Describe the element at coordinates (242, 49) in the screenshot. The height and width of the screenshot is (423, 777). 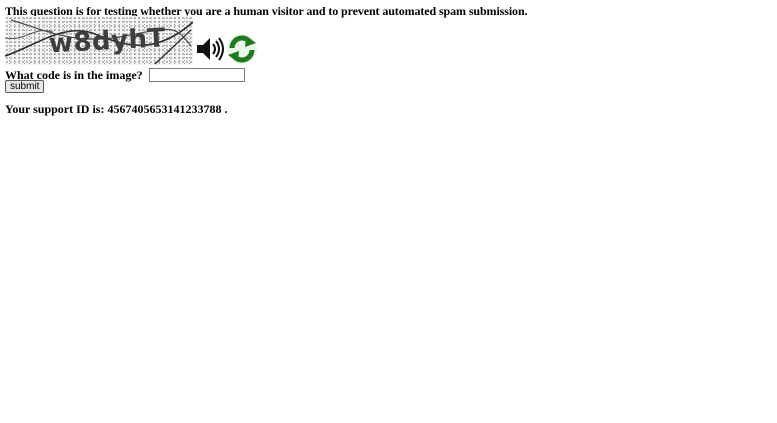
I see `refresh-icon` at that location.